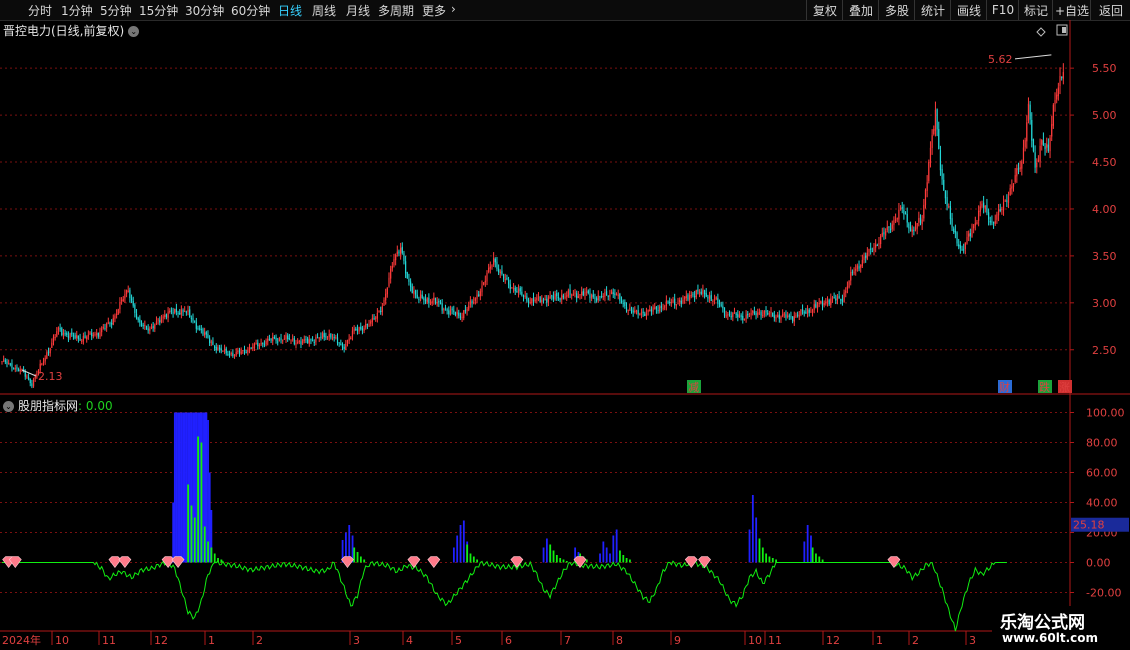 This screenshot has width=1130, height=650. What do you see at coordinates (775, 640) in the screenshot?
I see `time-tick-label: 11` at bounding box center [775, 640].